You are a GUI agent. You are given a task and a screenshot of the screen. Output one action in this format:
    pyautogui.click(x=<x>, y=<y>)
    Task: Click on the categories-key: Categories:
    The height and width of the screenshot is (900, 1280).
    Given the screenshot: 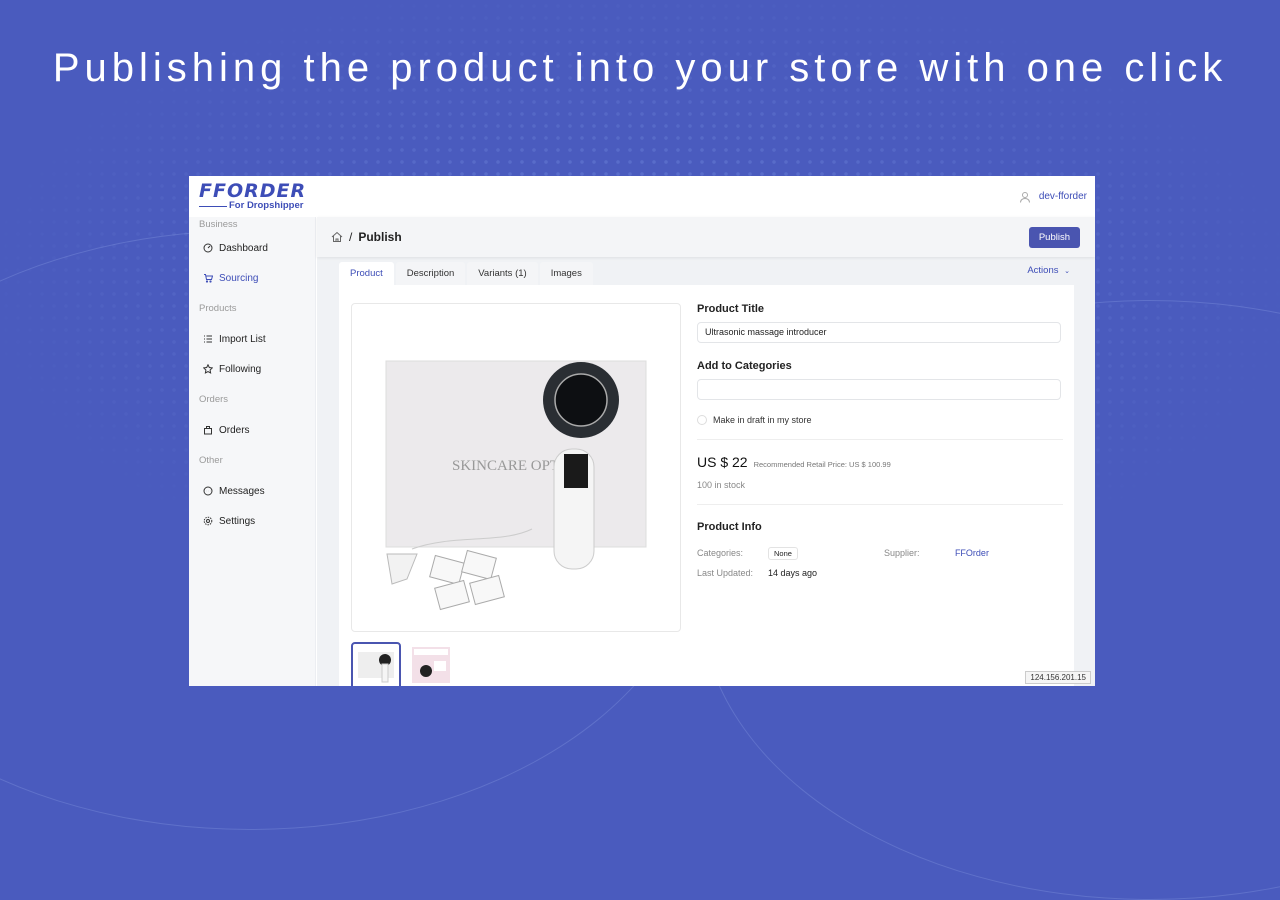 What is the action you would take?
    pyautogui.click(x=720, y=553)
    